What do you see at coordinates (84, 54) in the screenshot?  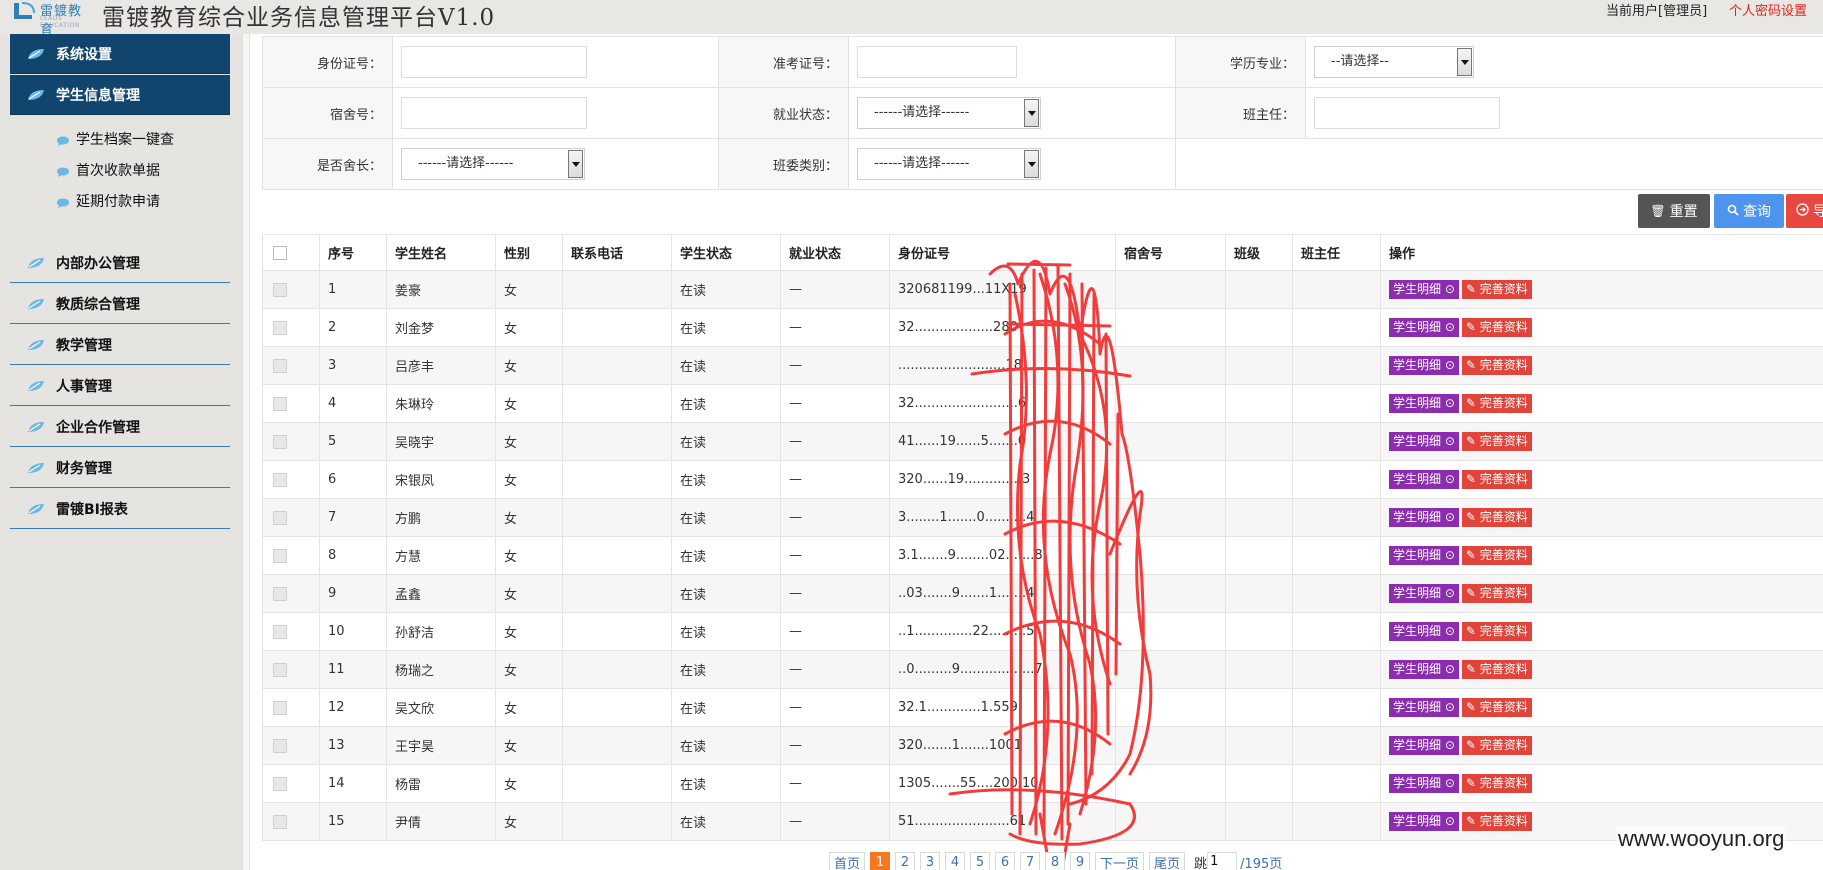 I see `sidebar-item-label: 系统设置` at bounding box center [84, 54].